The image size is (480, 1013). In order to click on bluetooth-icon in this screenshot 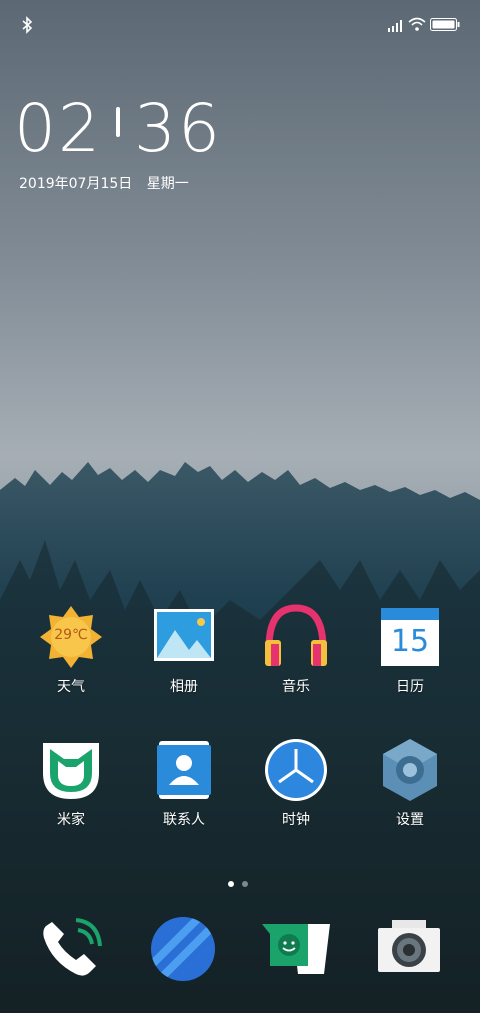, I will do `click(27, 25)`.